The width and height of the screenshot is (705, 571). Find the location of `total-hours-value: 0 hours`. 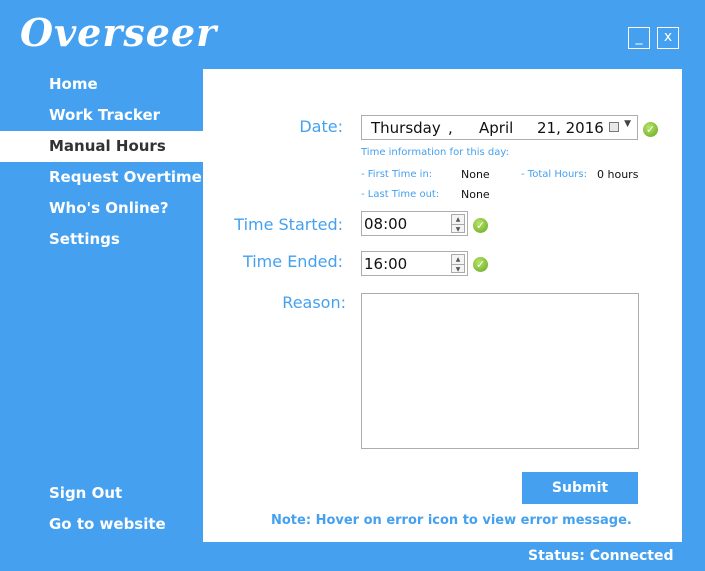

total-hours-value: 0 hours is located at coordinates (618, 174).